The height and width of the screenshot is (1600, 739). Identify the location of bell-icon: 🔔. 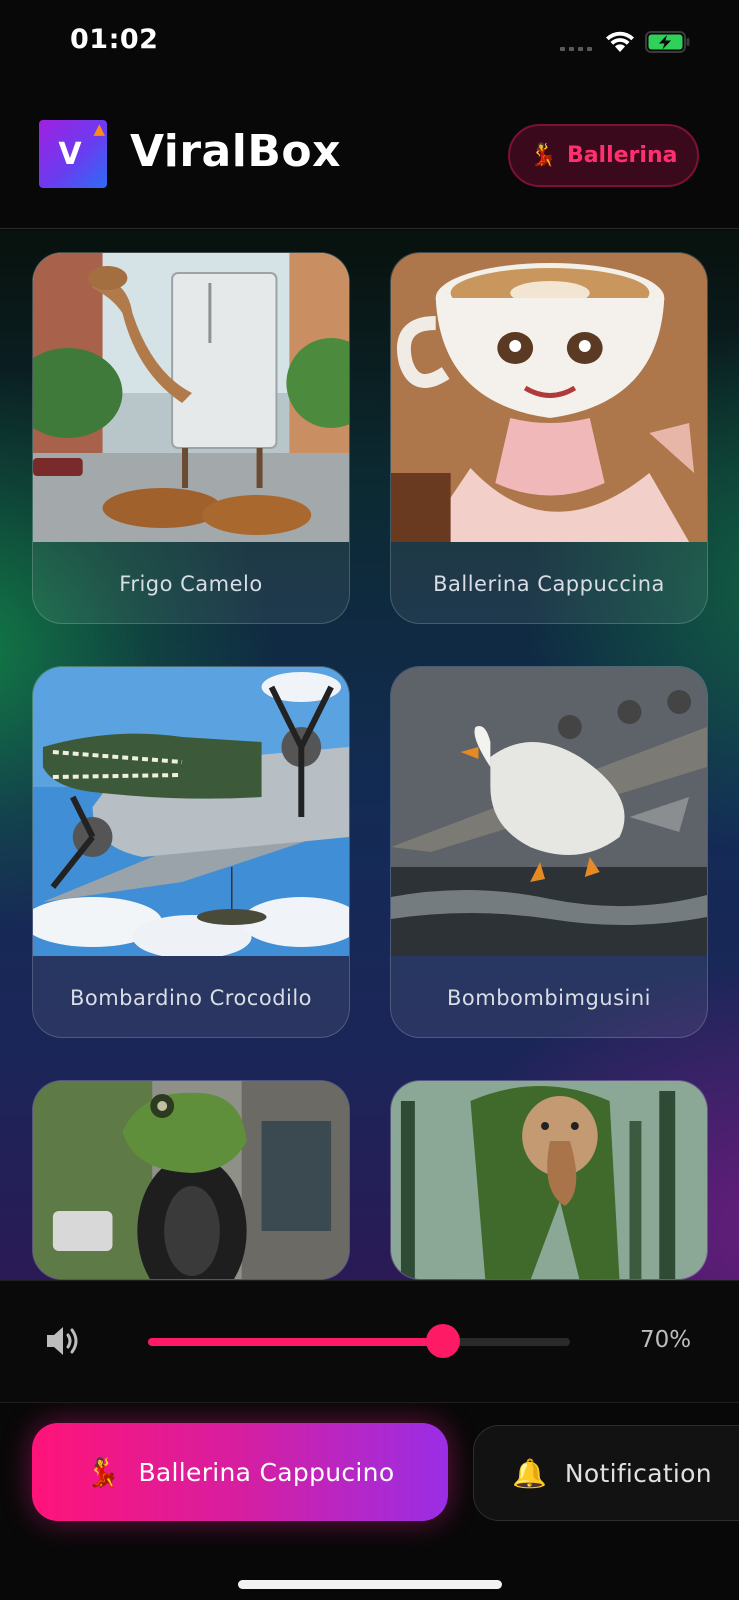
(529, 1473).